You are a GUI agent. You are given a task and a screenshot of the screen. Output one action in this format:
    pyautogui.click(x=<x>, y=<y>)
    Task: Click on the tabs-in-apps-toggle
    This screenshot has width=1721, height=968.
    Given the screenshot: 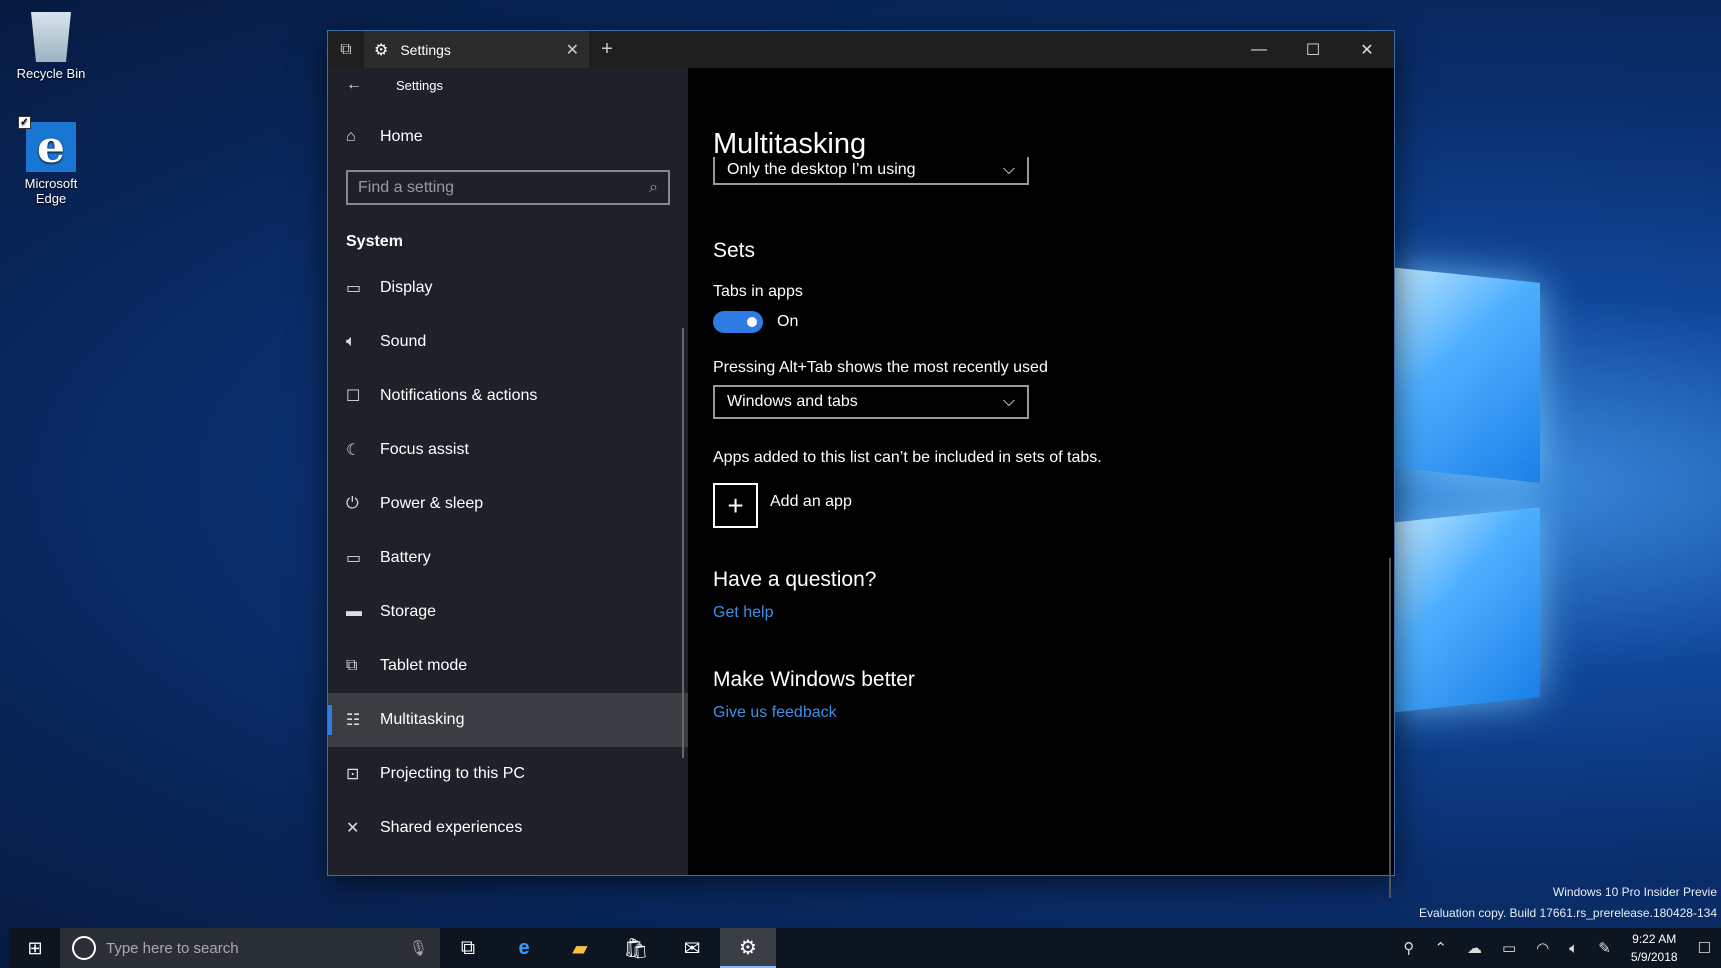 What is the action you would take?
    pyautogui.click(x=738, y=322)
    